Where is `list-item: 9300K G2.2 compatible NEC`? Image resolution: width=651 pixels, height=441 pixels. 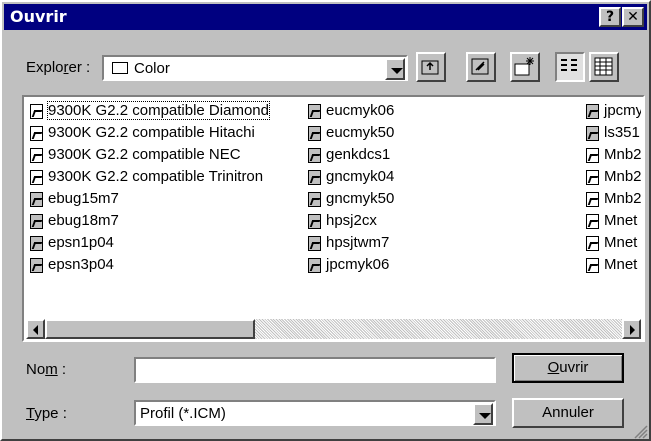 list-item: 9300K G2.2 compatible NEC is located at coordinates (163, 156).